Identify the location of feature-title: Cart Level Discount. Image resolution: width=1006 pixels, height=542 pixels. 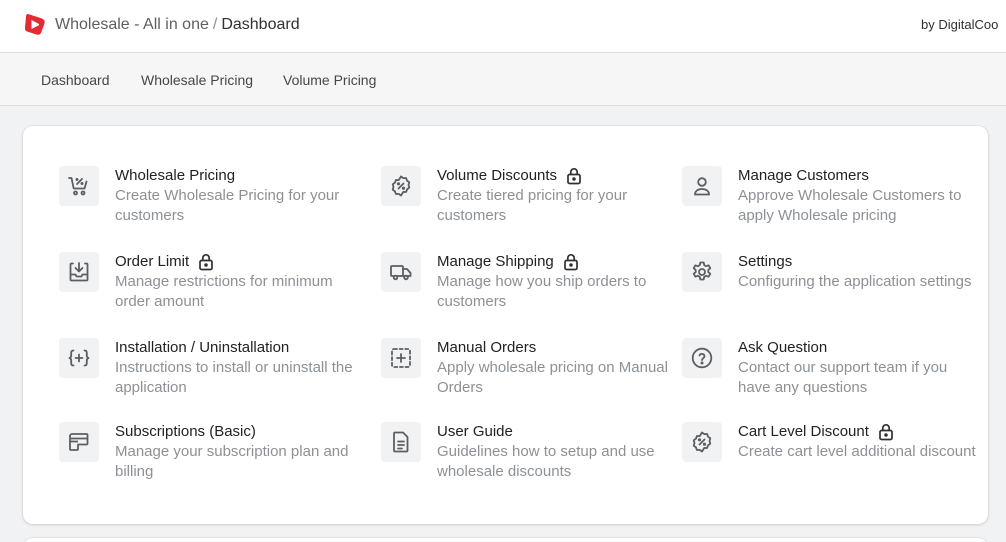
(803, 431).